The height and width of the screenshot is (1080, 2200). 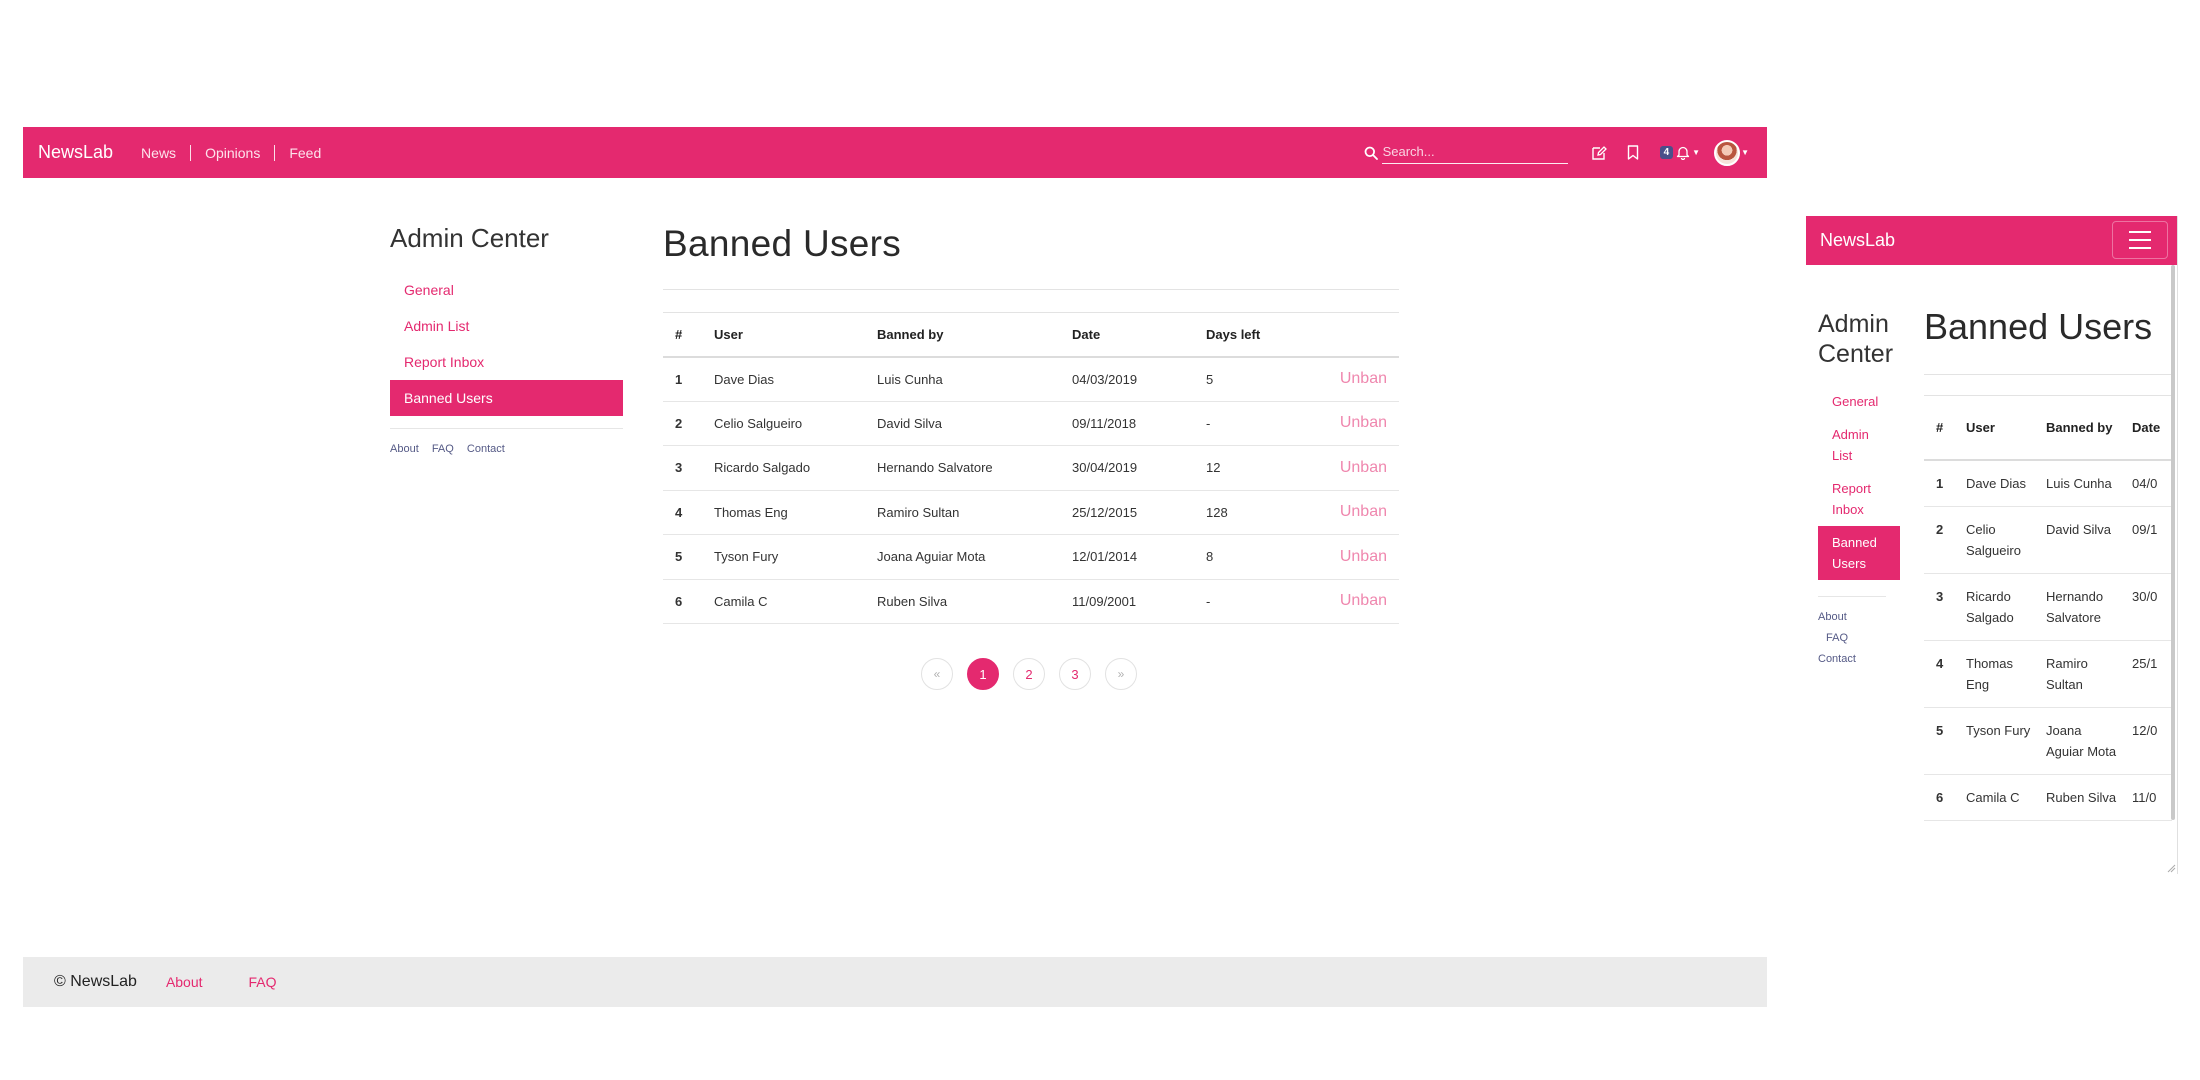 I want to click on nav-actions: 4 ▼ ▼, so click(x=1556, y=152).